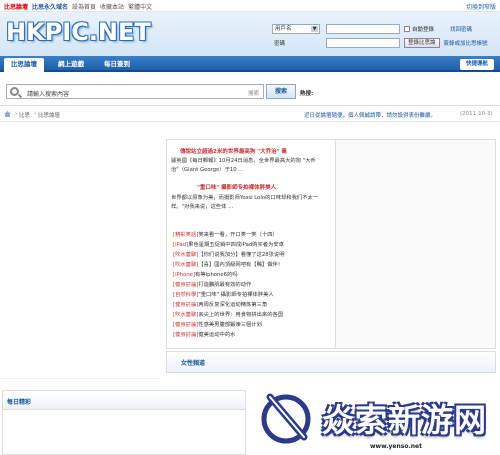 This screenshot has width=500, height=455. Describe the element at coordinates (250, 64) in the screenshot. I see `main-nav: 比思論壇 網上遊戲 每日簽到 快捷導航` at that location.